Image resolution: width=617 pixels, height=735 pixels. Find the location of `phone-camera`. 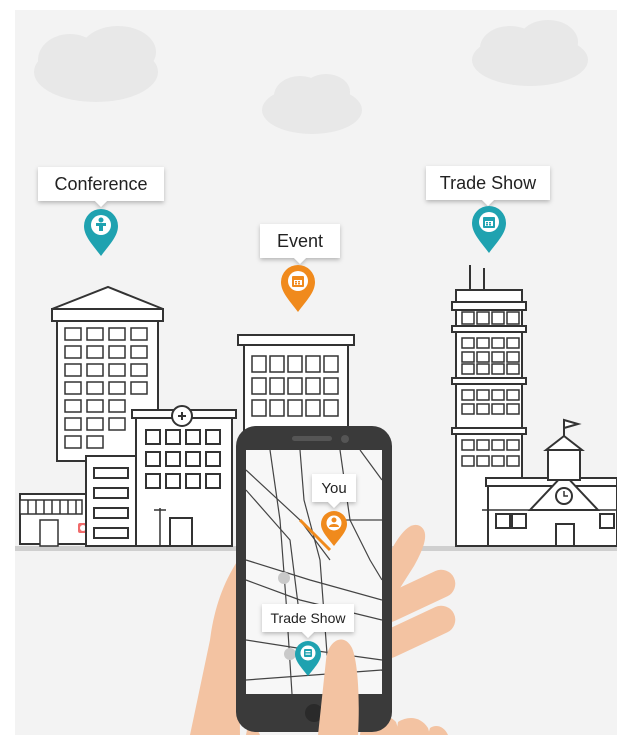

phone-camera is located at coordinates (345, 439).